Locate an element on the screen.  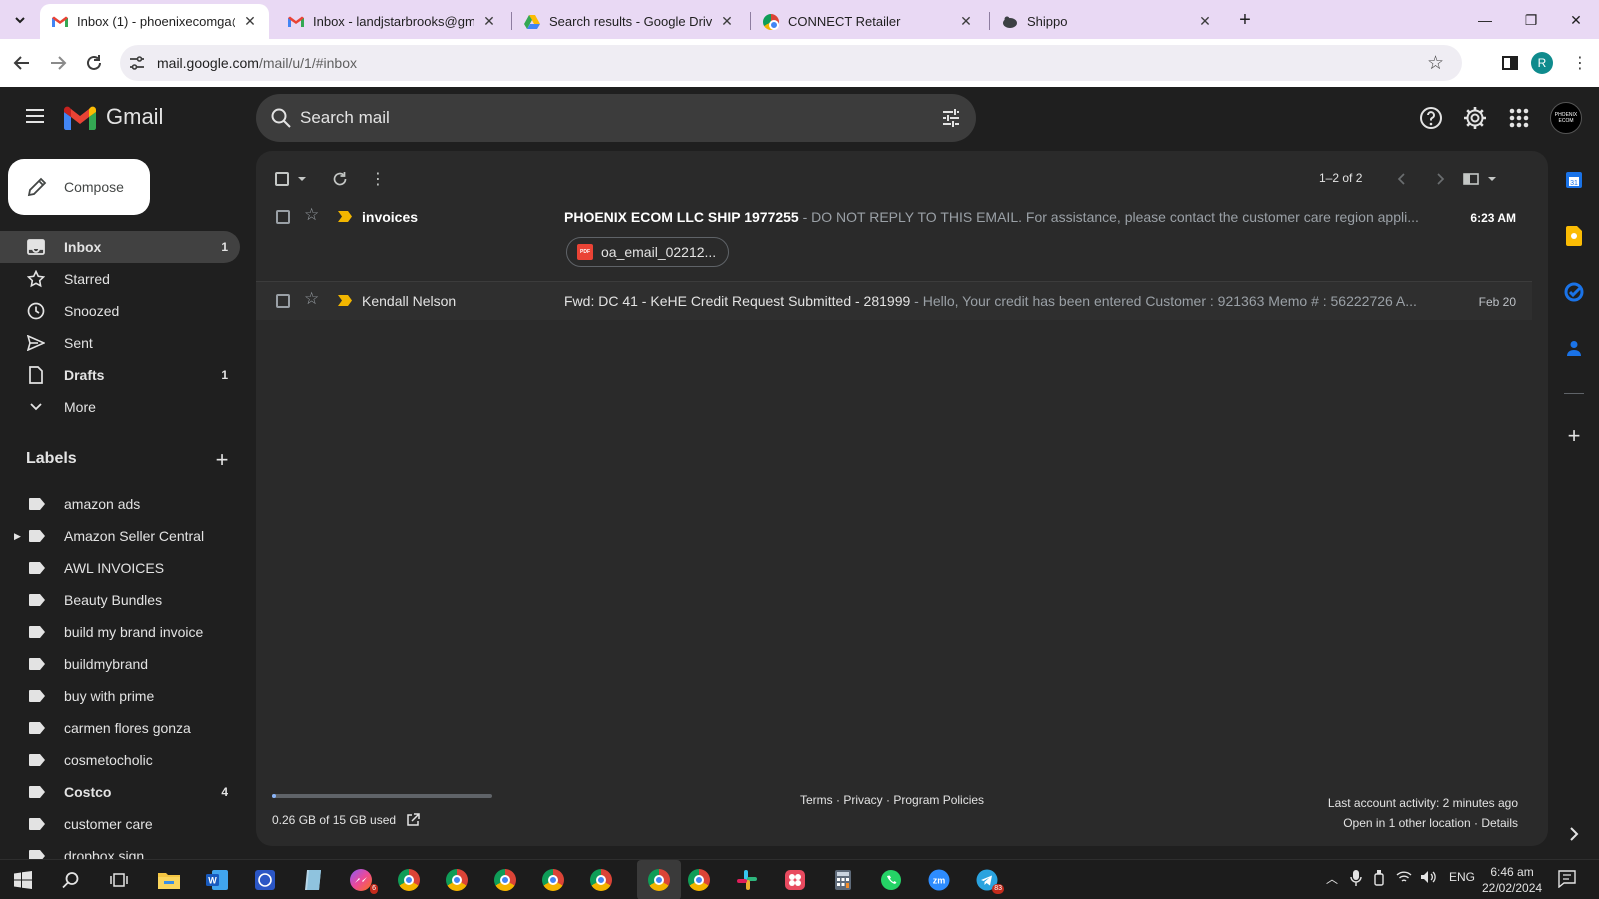
tab-gmail-inbox-1: Inbox (1) - phoenixecomga@gm ✕ is located at coordinates (154, 21).